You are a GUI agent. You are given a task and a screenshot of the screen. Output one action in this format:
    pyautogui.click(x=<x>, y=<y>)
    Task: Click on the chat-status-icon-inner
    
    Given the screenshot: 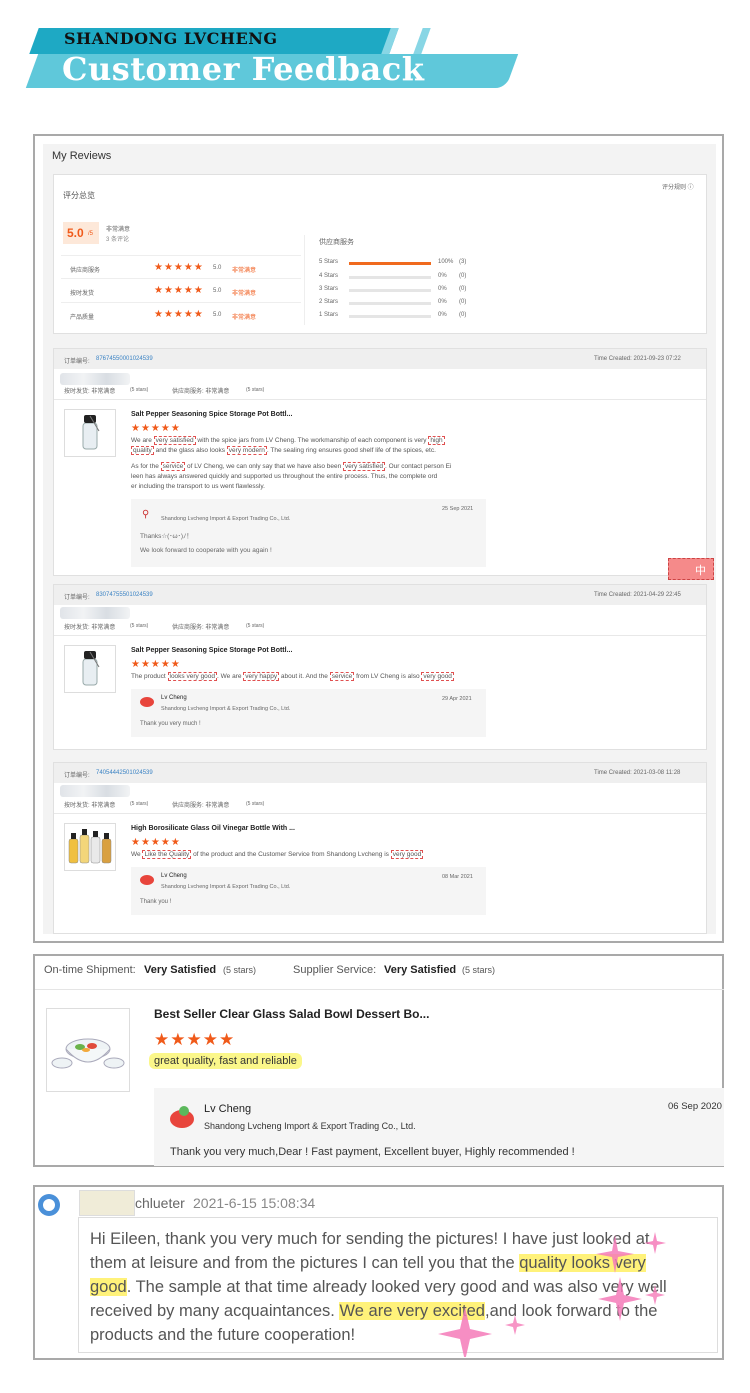 What is the action you would take?
    pyautogui.click(x=49, y=1205)
    